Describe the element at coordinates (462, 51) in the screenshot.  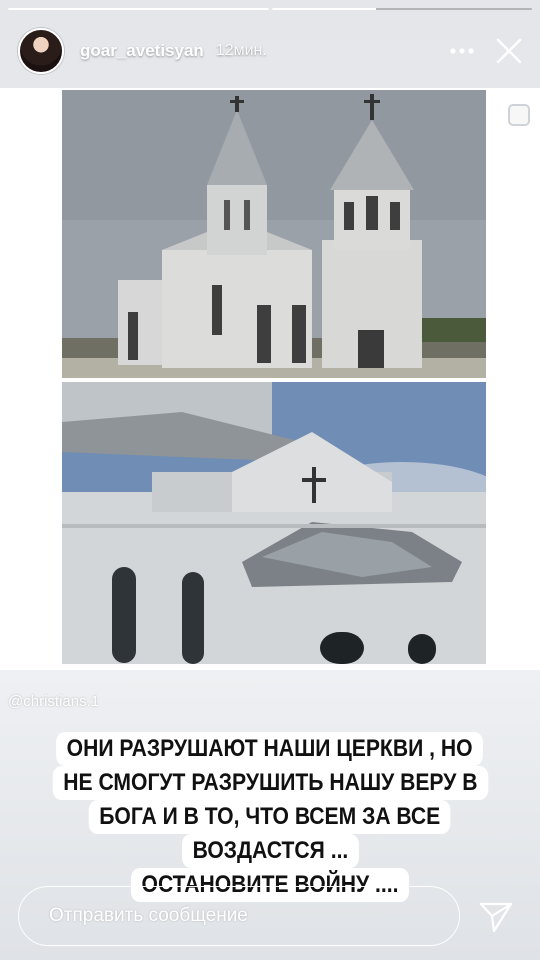
I see `more-dots-icon` at that location.